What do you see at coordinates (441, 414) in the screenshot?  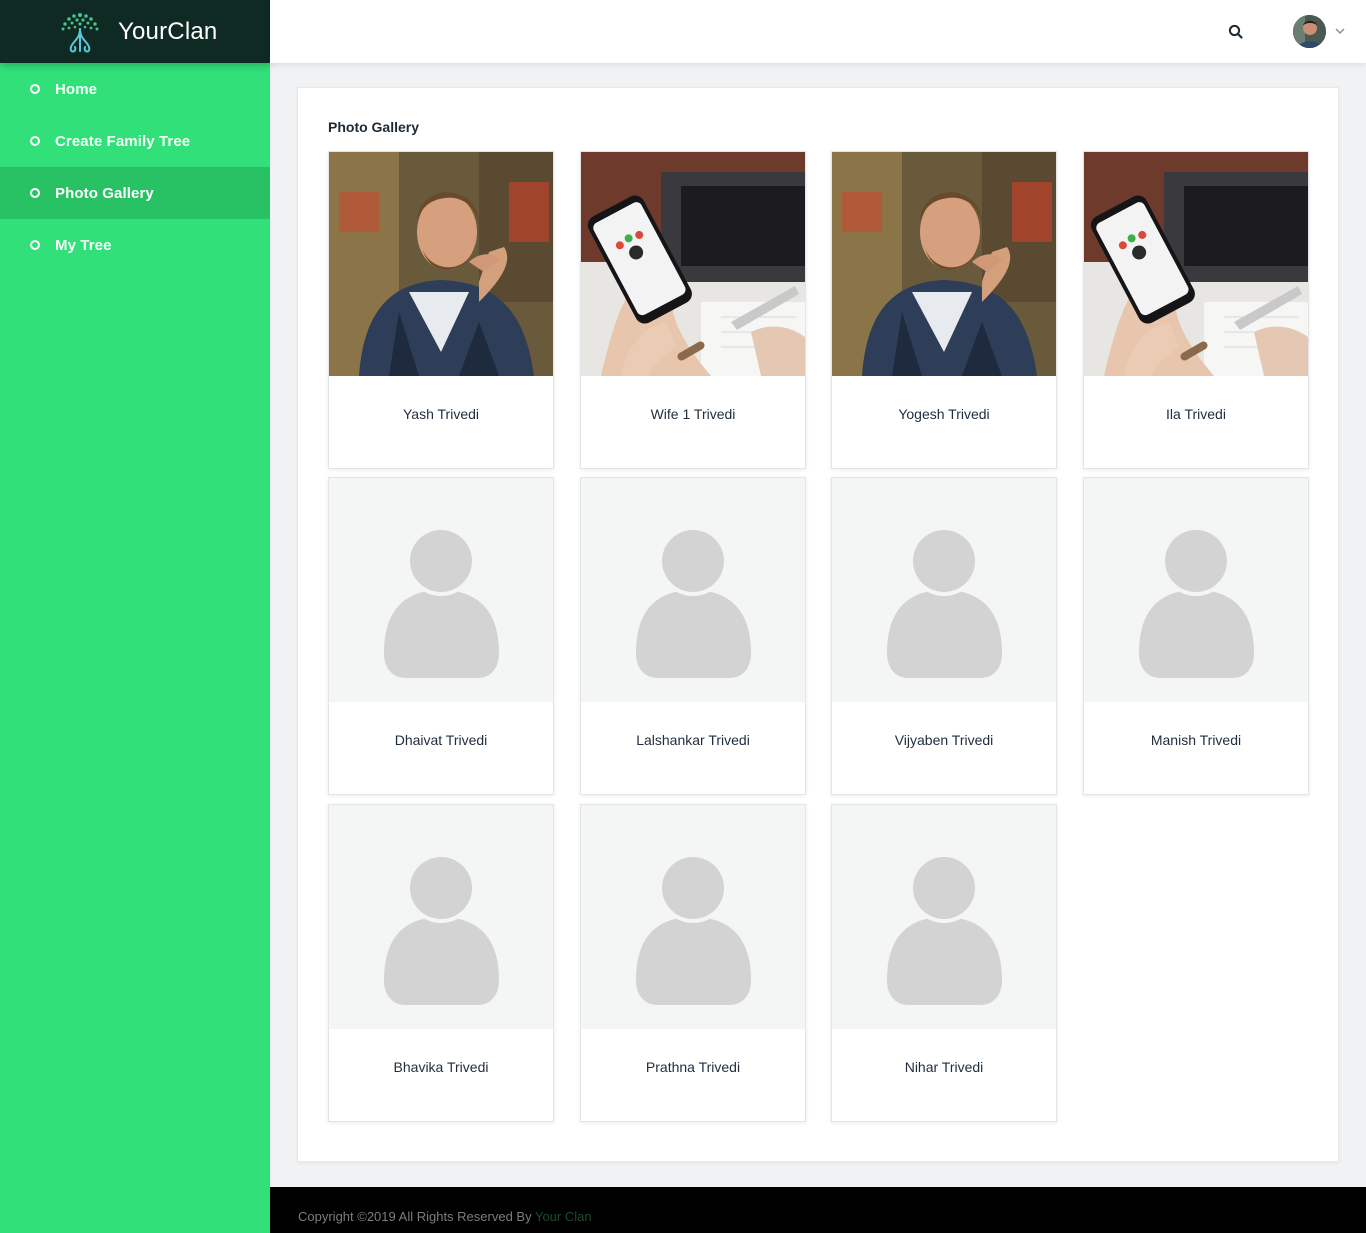 I see `member-name: Yash Trivedi` at bounding box center [441, 414].